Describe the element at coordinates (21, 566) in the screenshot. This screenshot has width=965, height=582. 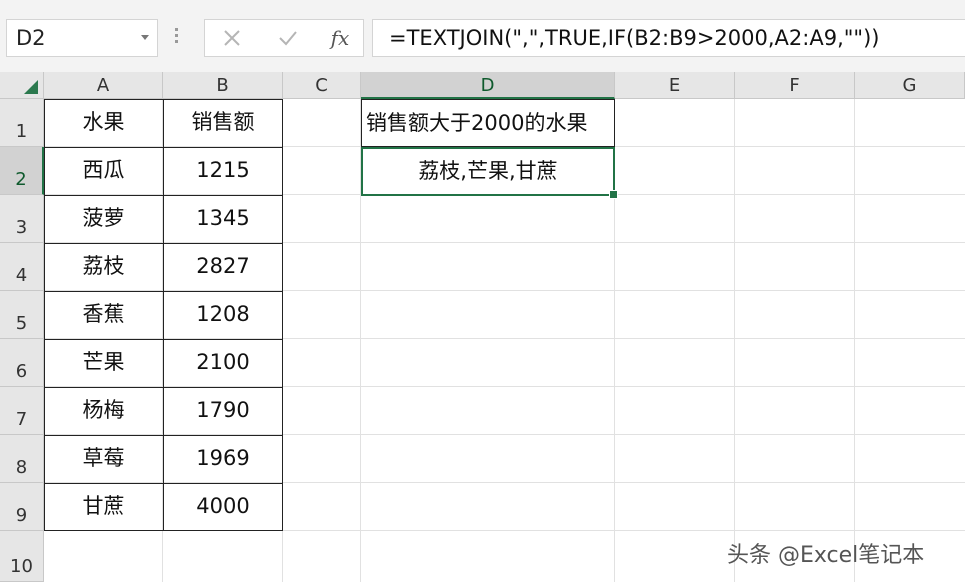
I see `row-number: 10` at that location.